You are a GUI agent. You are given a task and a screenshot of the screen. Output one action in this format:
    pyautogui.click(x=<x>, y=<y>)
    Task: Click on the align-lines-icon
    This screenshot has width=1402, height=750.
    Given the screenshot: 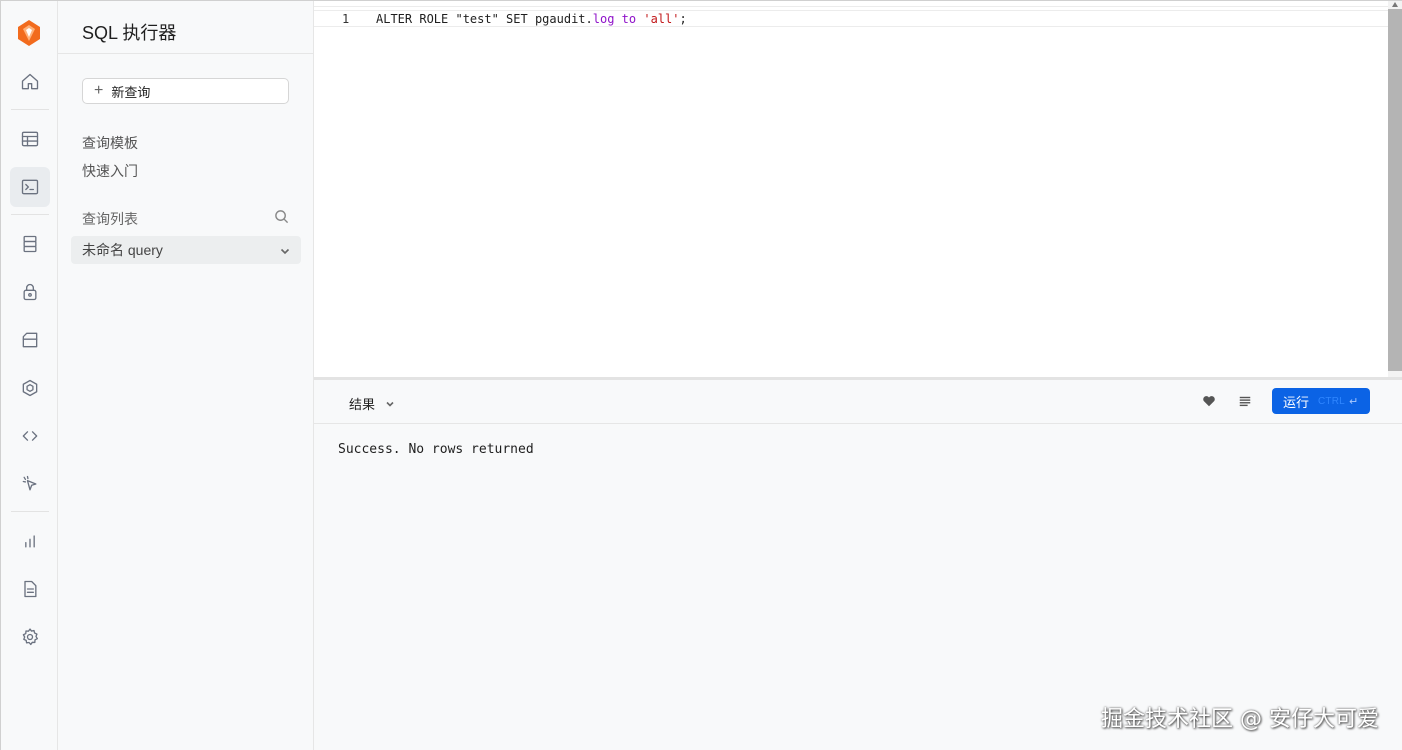 What is the action you would take?
    pyautogui.click(x=1245, y=401)
    